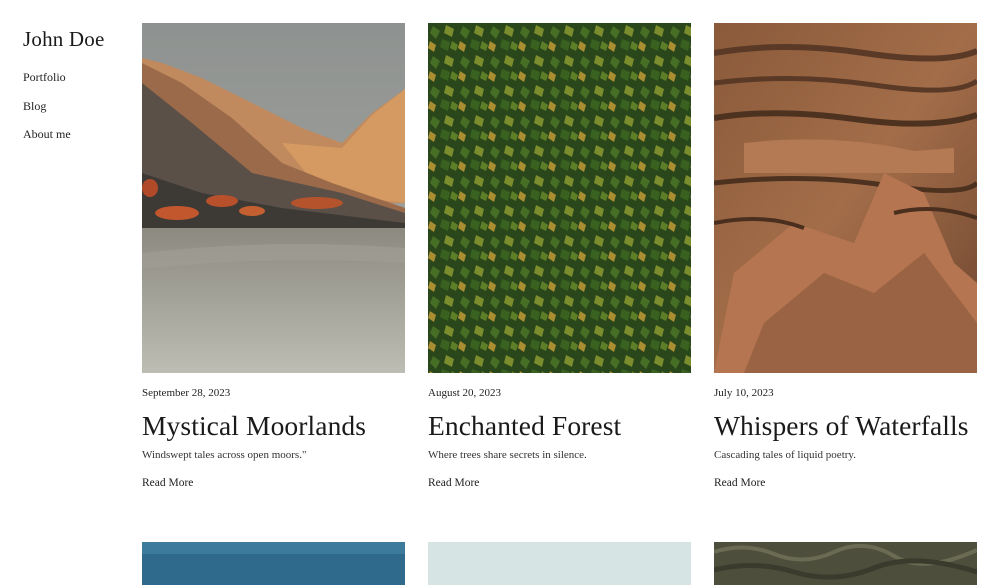 This screenshot has width=1000, height=585. I want to click on post-title: Whispers of Waterfalls, so click(845, 426).